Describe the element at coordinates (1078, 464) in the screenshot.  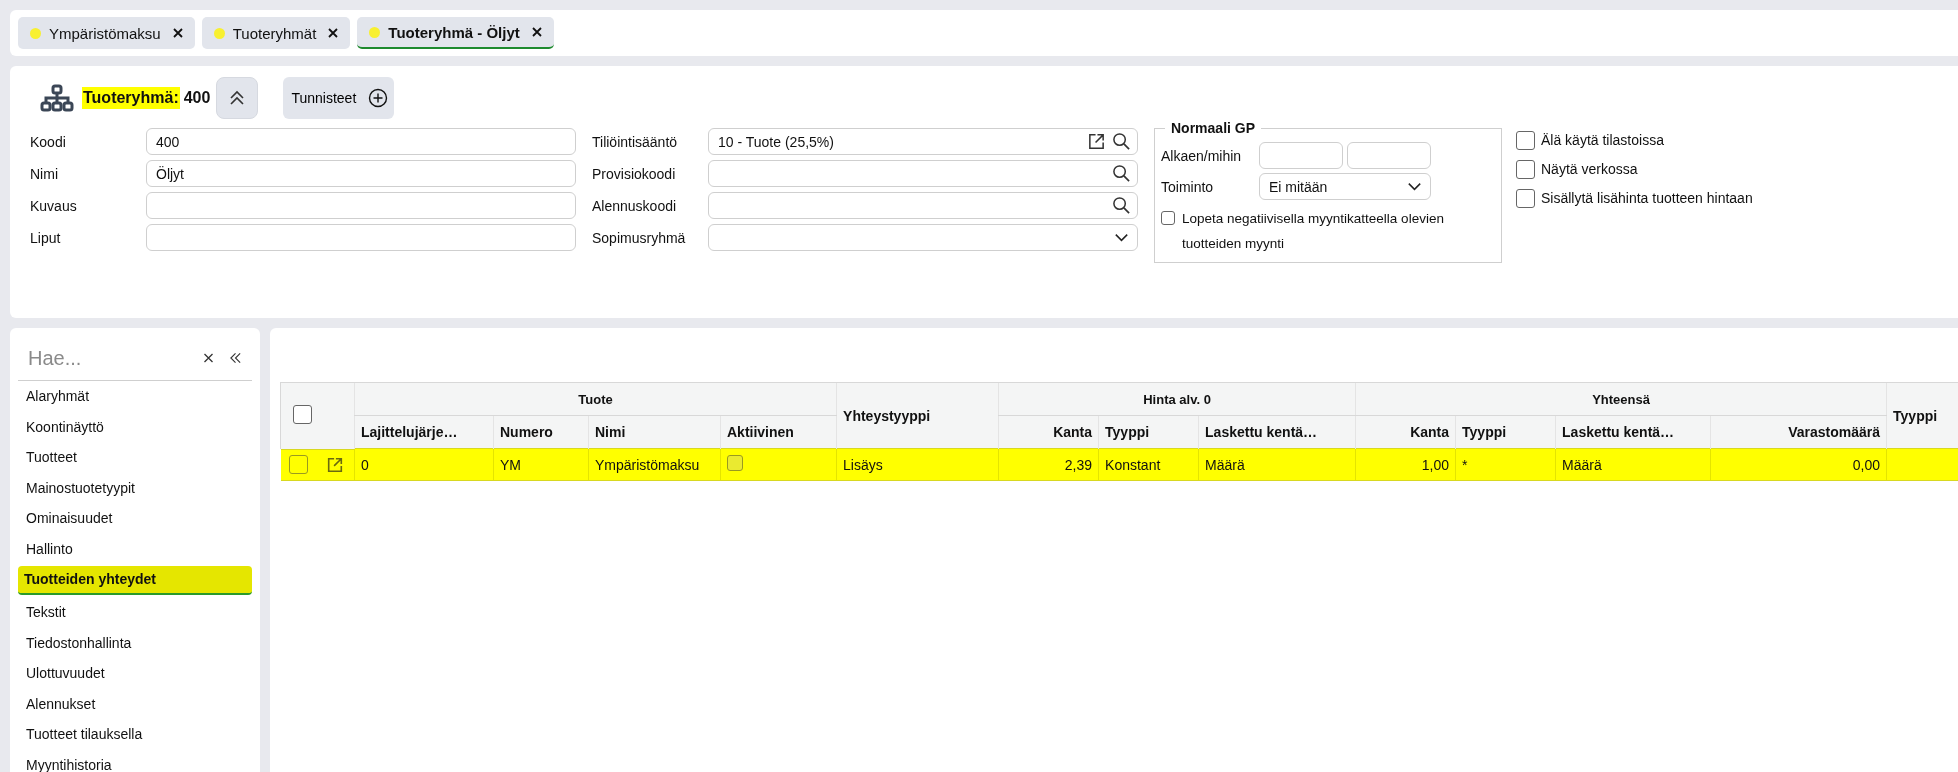
I see `table-cell: 2,39` at that location.